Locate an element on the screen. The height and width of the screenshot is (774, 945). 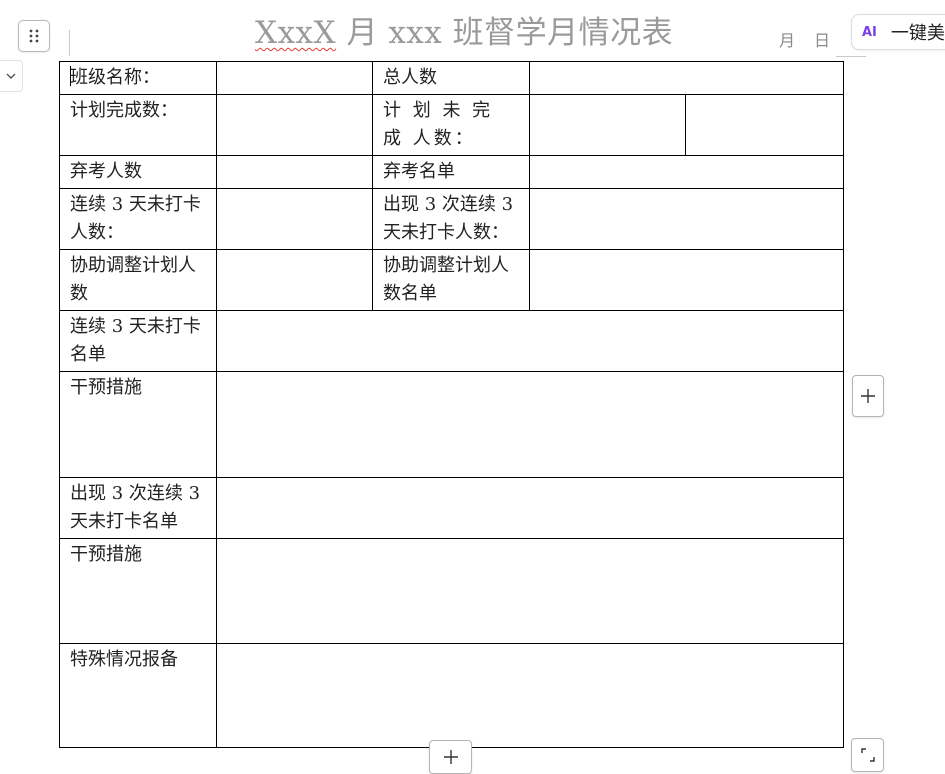
class-name-label-cell: 班级名称： is located at coordinates (138, 78).